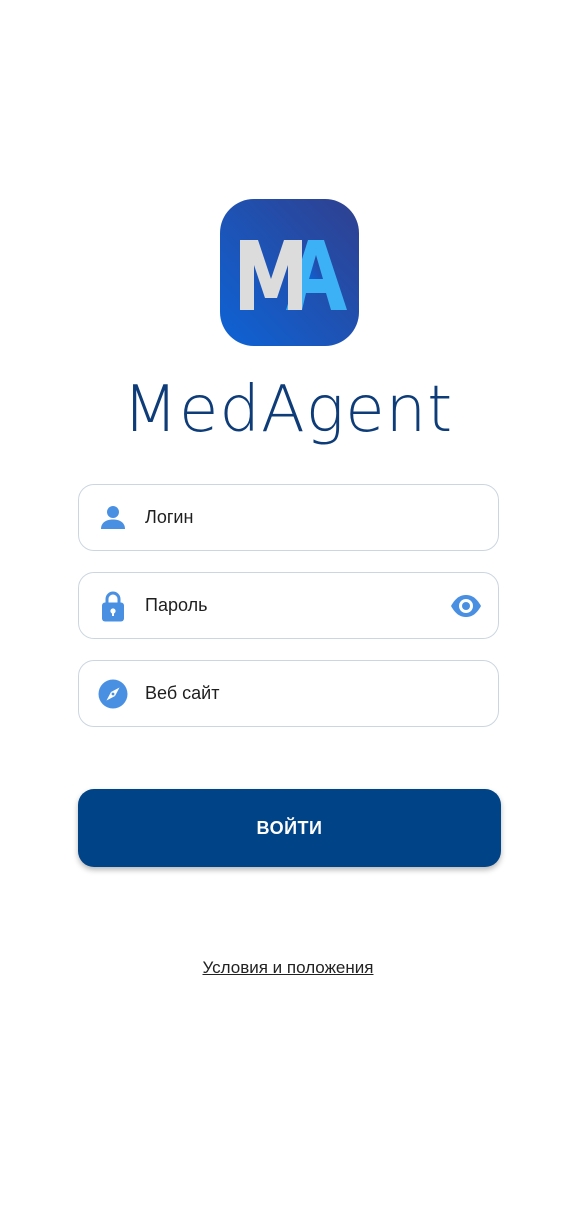 Image resolution: width=576 pixels, height=1208 pixels. I want to click on login-field, so click(288, 517).